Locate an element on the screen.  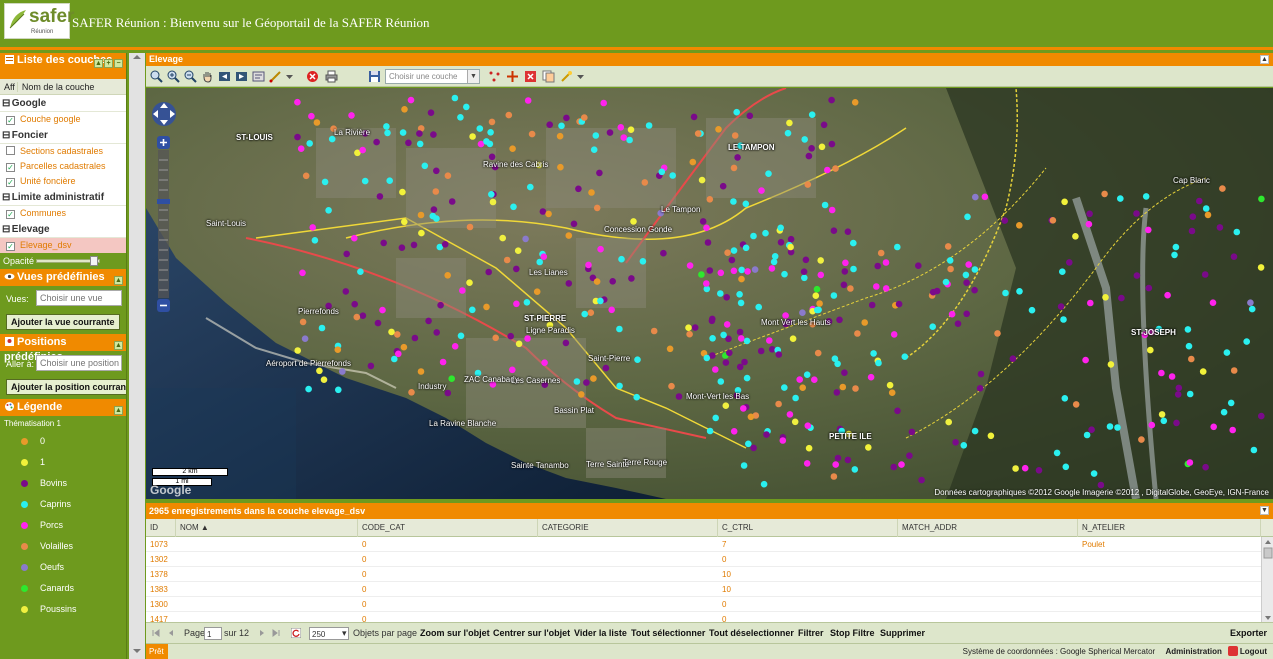
vues-select is located at coordinates (79, 298).